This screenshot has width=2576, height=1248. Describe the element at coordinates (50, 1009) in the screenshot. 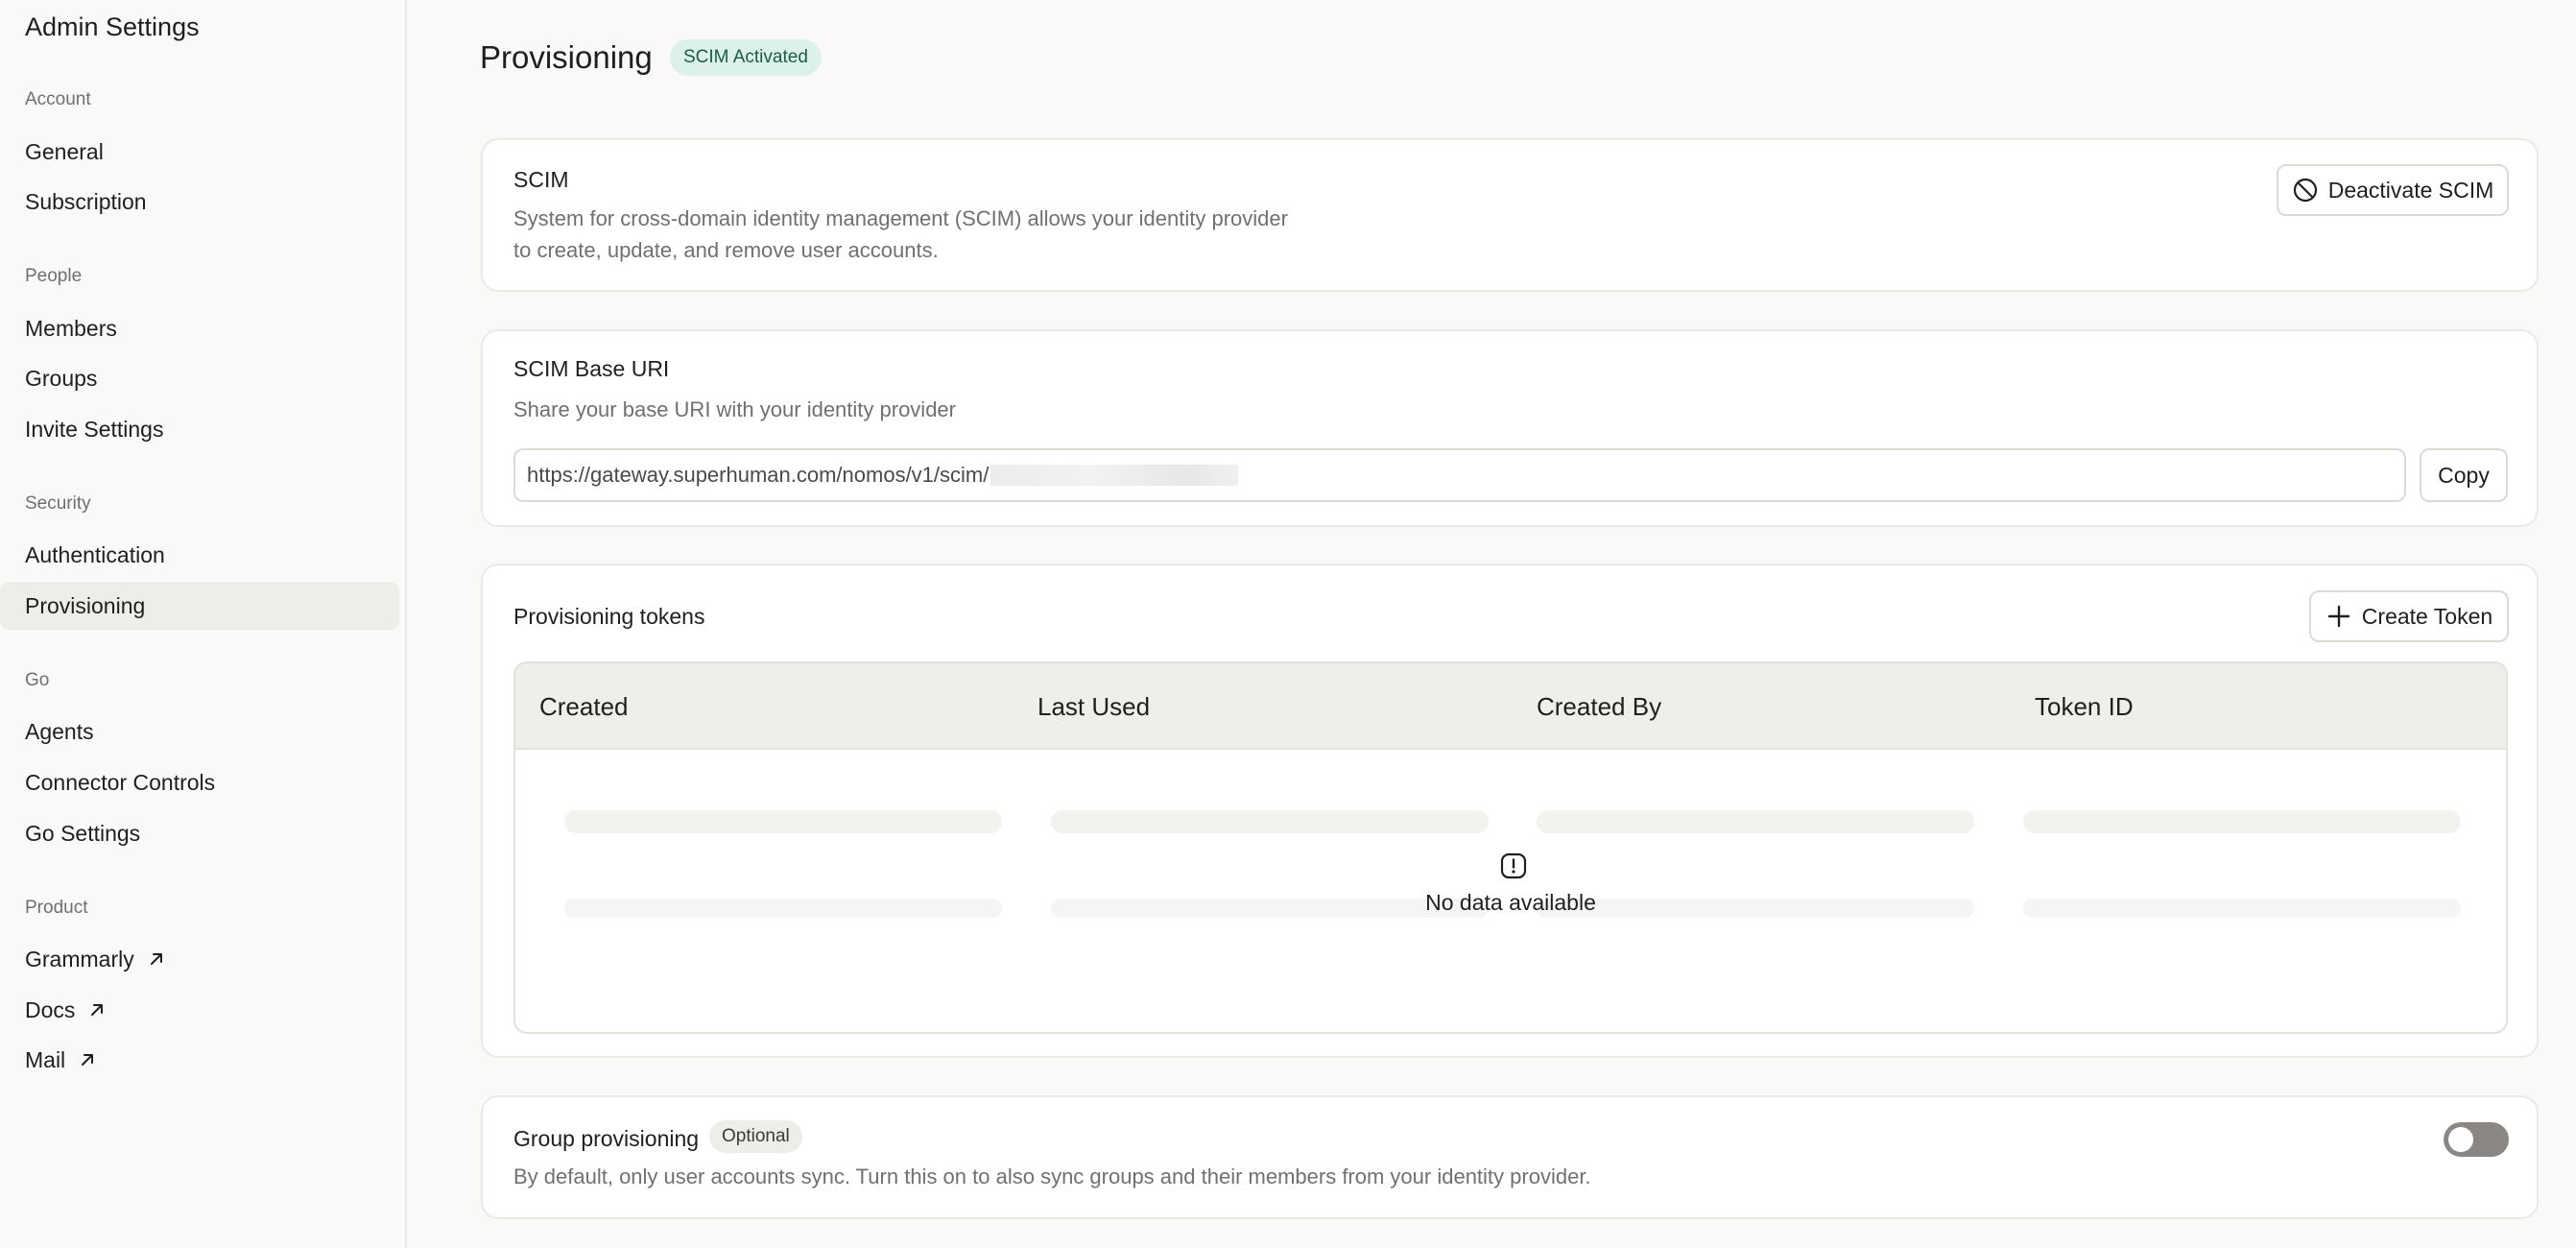

I see `sidebar-item-label: Docs` at that location.